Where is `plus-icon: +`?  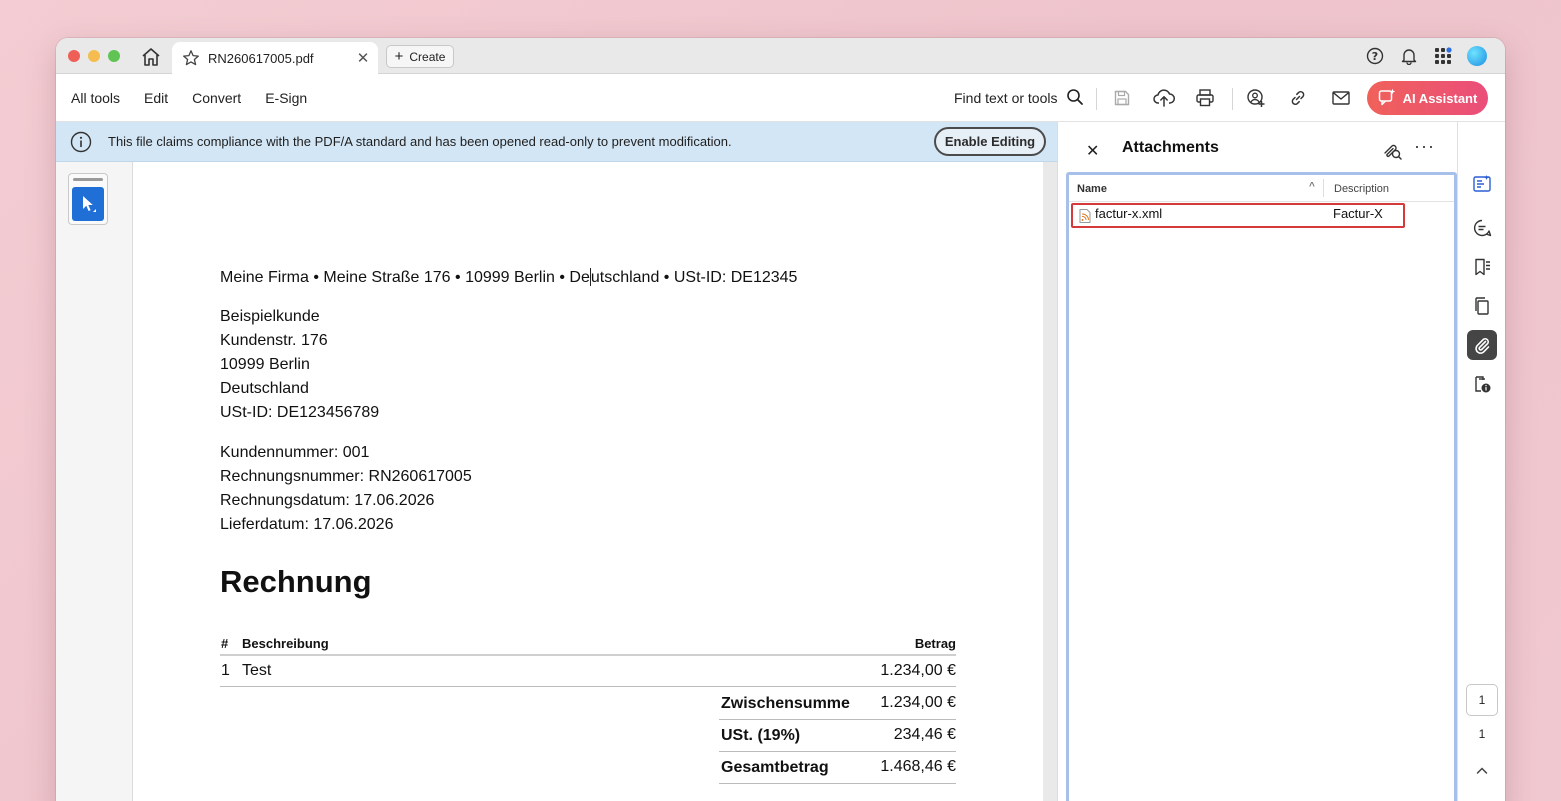 plus-icon: + is located at coordinates (399, 56).